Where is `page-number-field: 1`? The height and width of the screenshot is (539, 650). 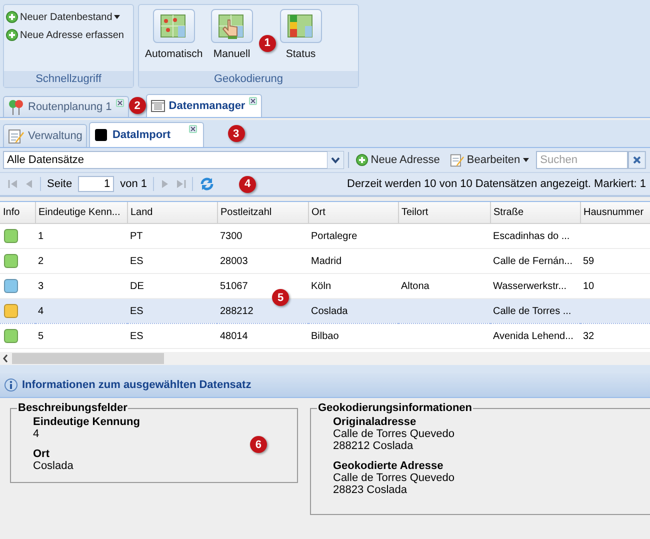
page-number-field: 1 is located at coordinates (96, 184).